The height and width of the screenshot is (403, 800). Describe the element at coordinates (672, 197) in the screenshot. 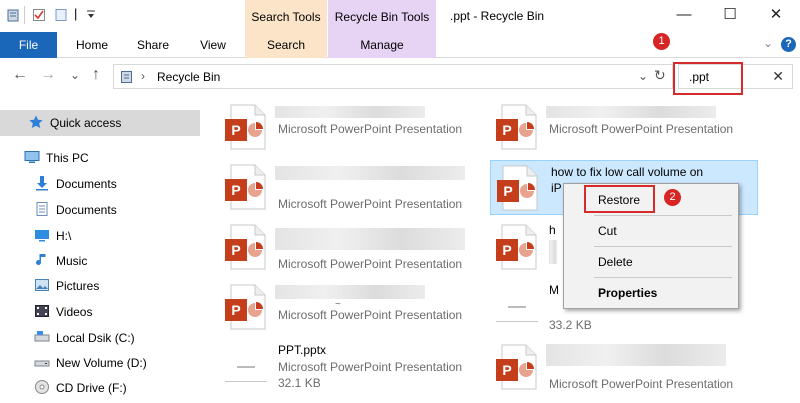

I see `step-badge-2: 2` at that location.